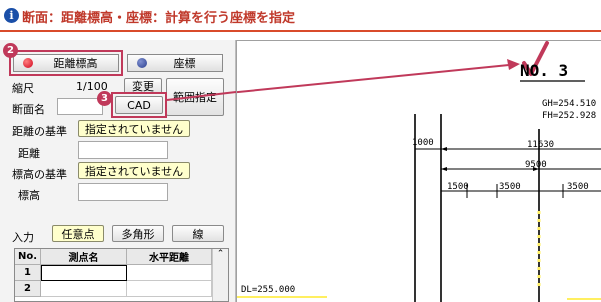 This screenshot has width=601, height=302. I want to click on distance-base-button: 指定されていません, so click(134, 128).